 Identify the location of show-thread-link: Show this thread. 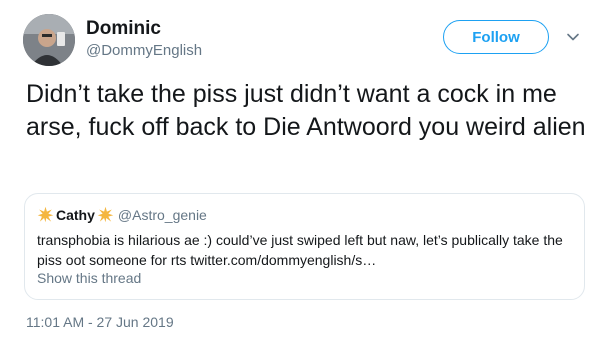
(89, 278).